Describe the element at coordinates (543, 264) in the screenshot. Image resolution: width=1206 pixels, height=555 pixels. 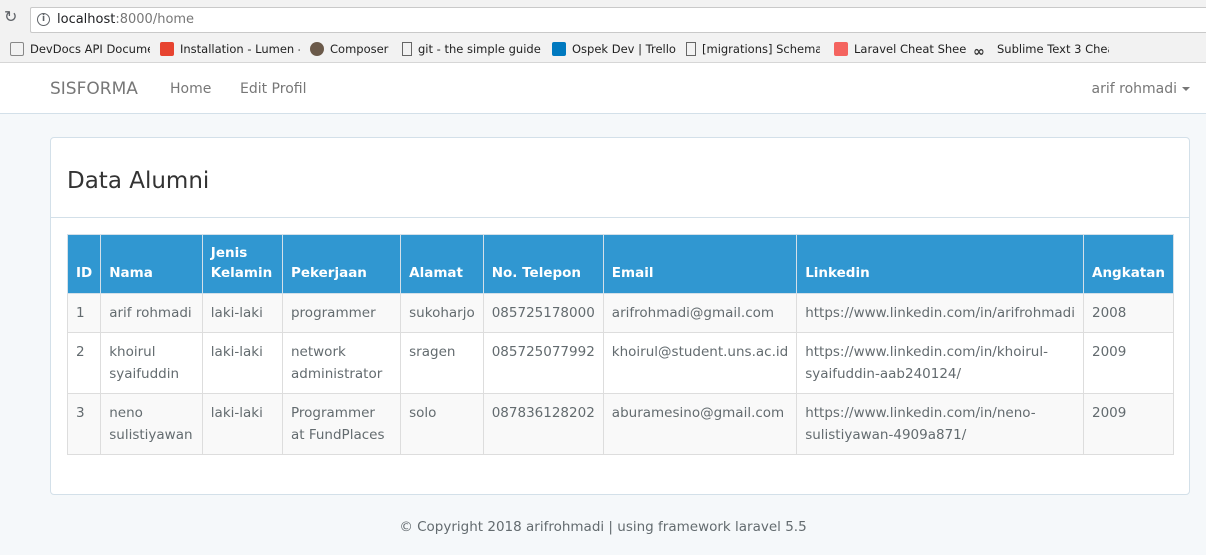
I see `header-telepon: No. Telepon` at that location.